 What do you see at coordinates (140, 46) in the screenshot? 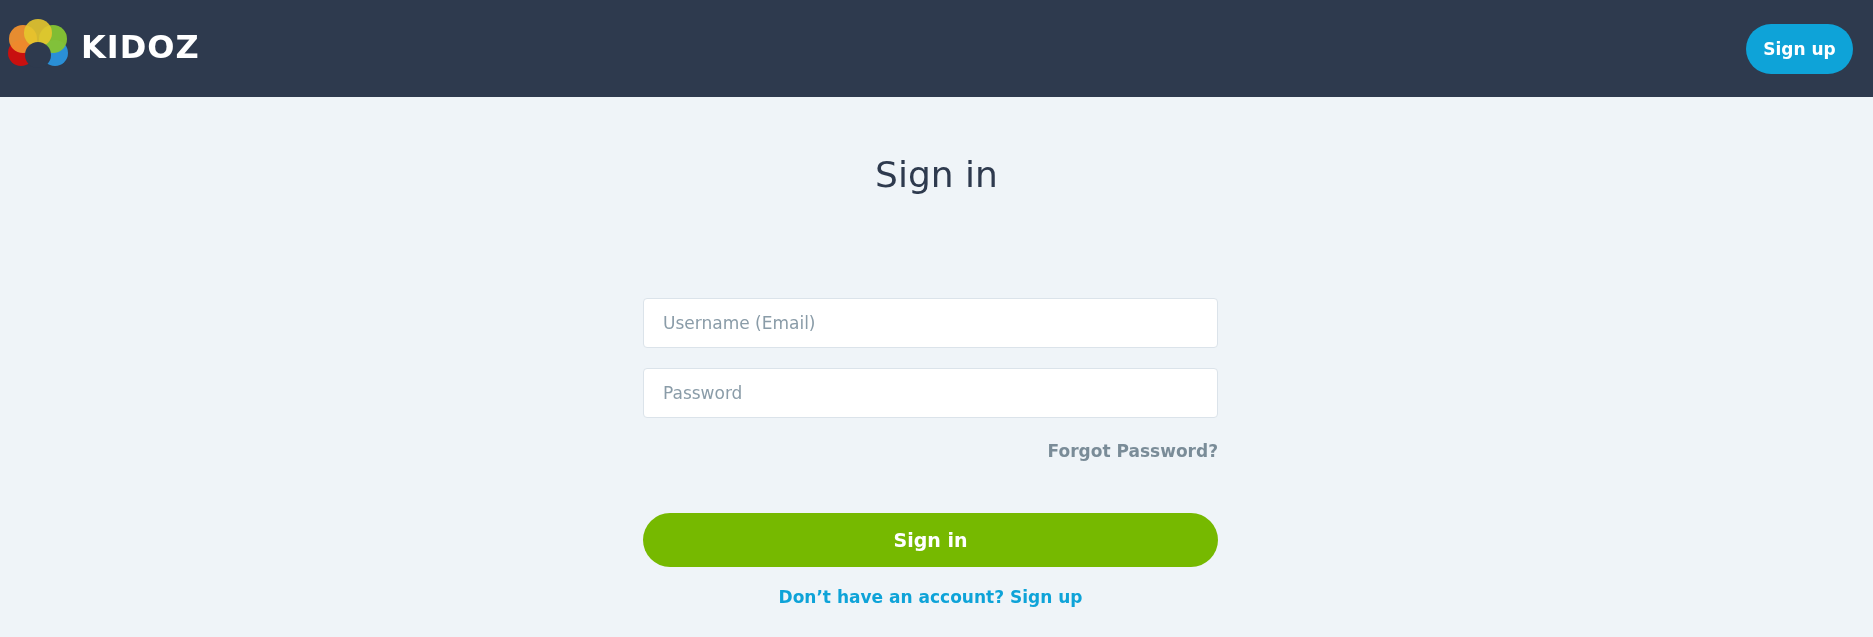
I see `logo-text: KIDOZ` at bounding box center [140, 46].